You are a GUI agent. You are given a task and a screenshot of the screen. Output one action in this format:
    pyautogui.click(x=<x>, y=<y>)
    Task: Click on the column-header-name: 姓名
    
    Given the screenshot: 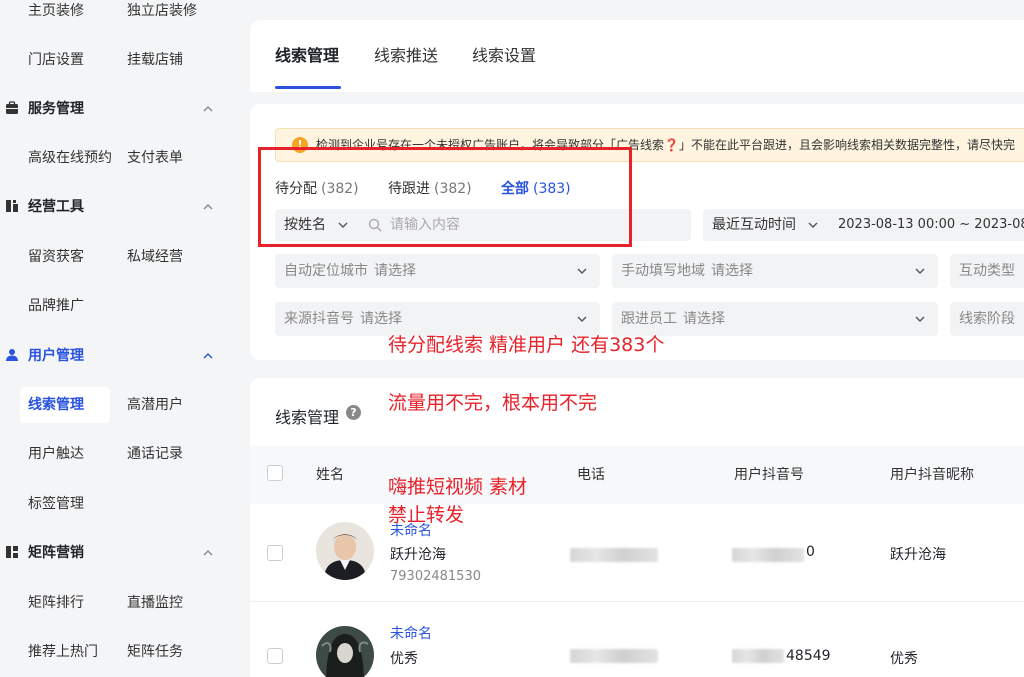 What is the action you would take?
    pyautogui.click(x=330, y=475)
    